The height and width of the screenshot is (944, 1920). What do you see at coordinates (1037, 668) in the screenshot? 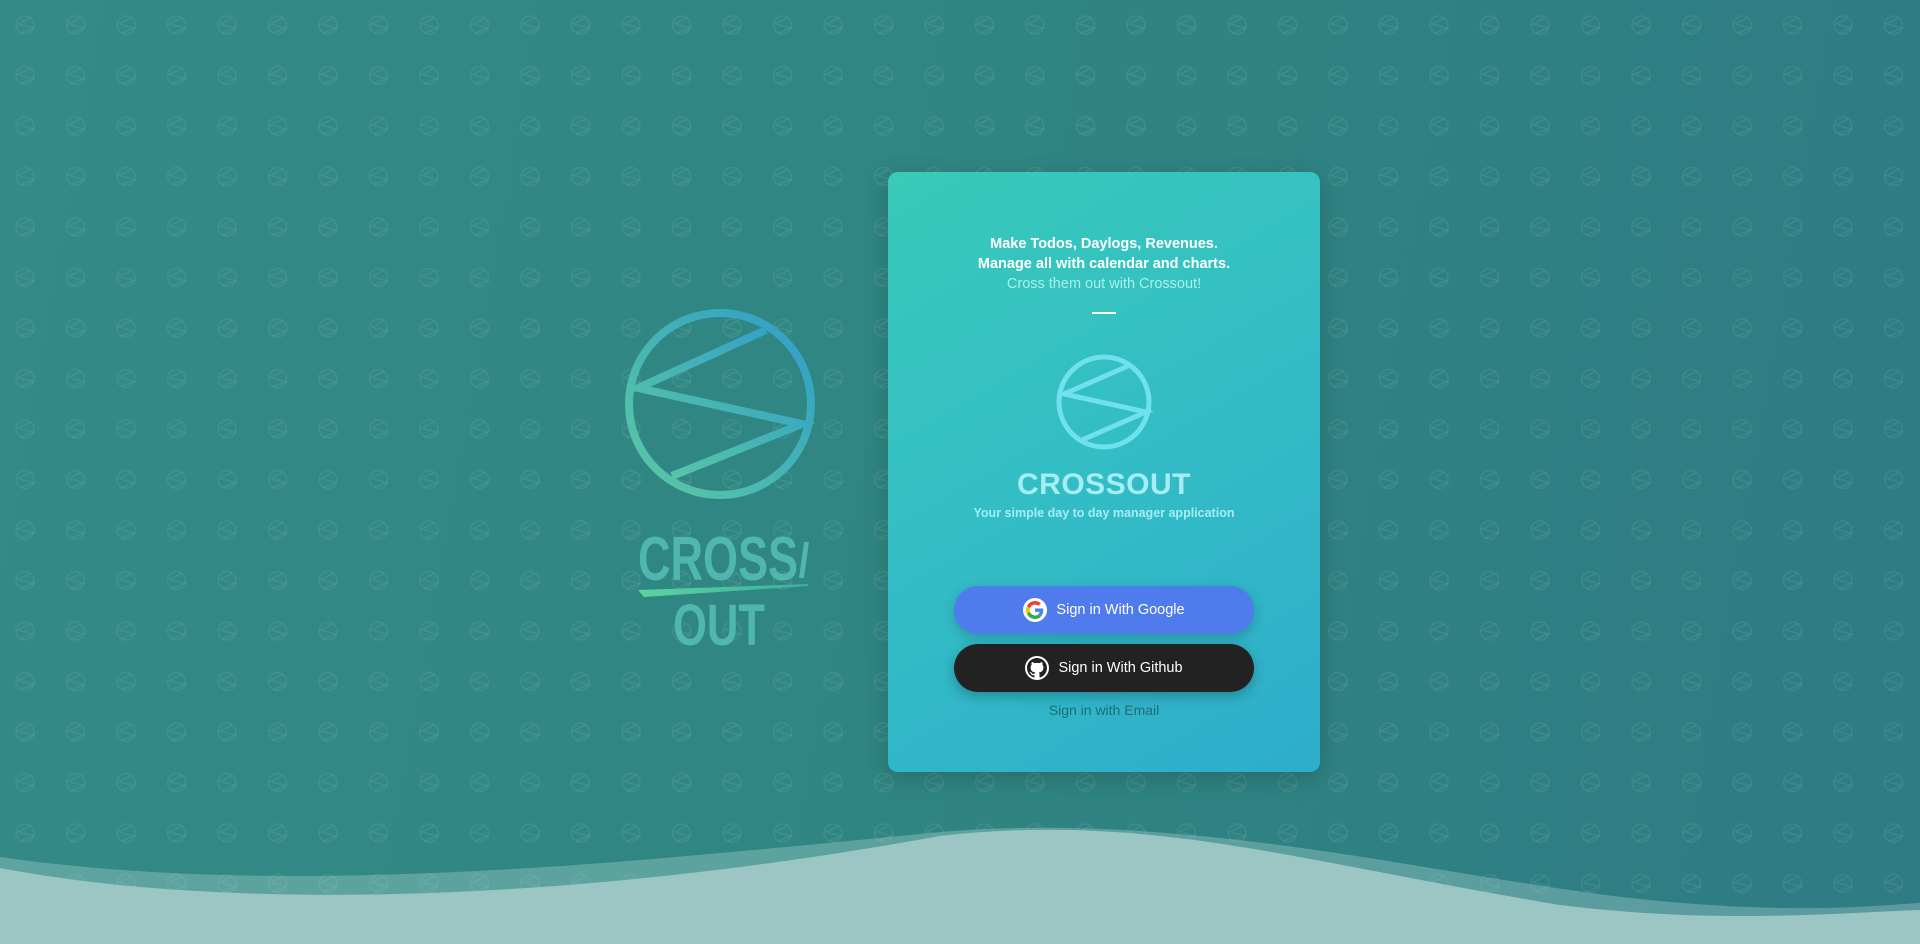
I see `github-icon` at bounding box center [1037, 668].